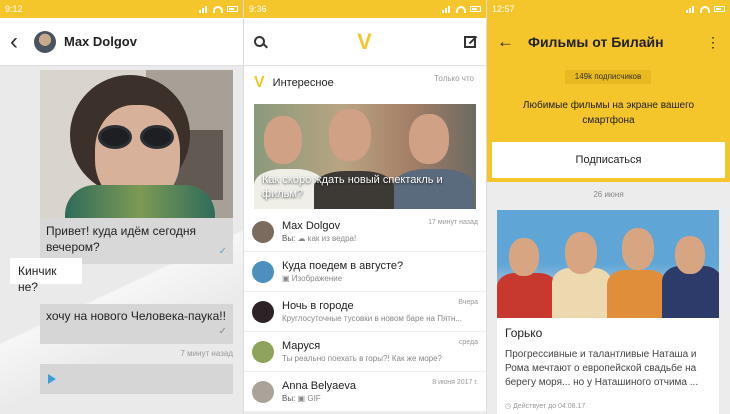  Describe the element at coordinates (301, 398) in the screenshot. I see `gif-icon: ▣` at that location.